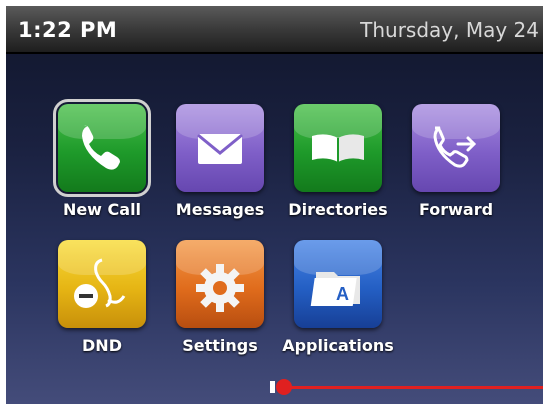 This screenshot has height=406, width=543. What do you see at coordinates (342, 294) in the screenshot?
I see `svg-text: A` at bounding box center [342, 294].